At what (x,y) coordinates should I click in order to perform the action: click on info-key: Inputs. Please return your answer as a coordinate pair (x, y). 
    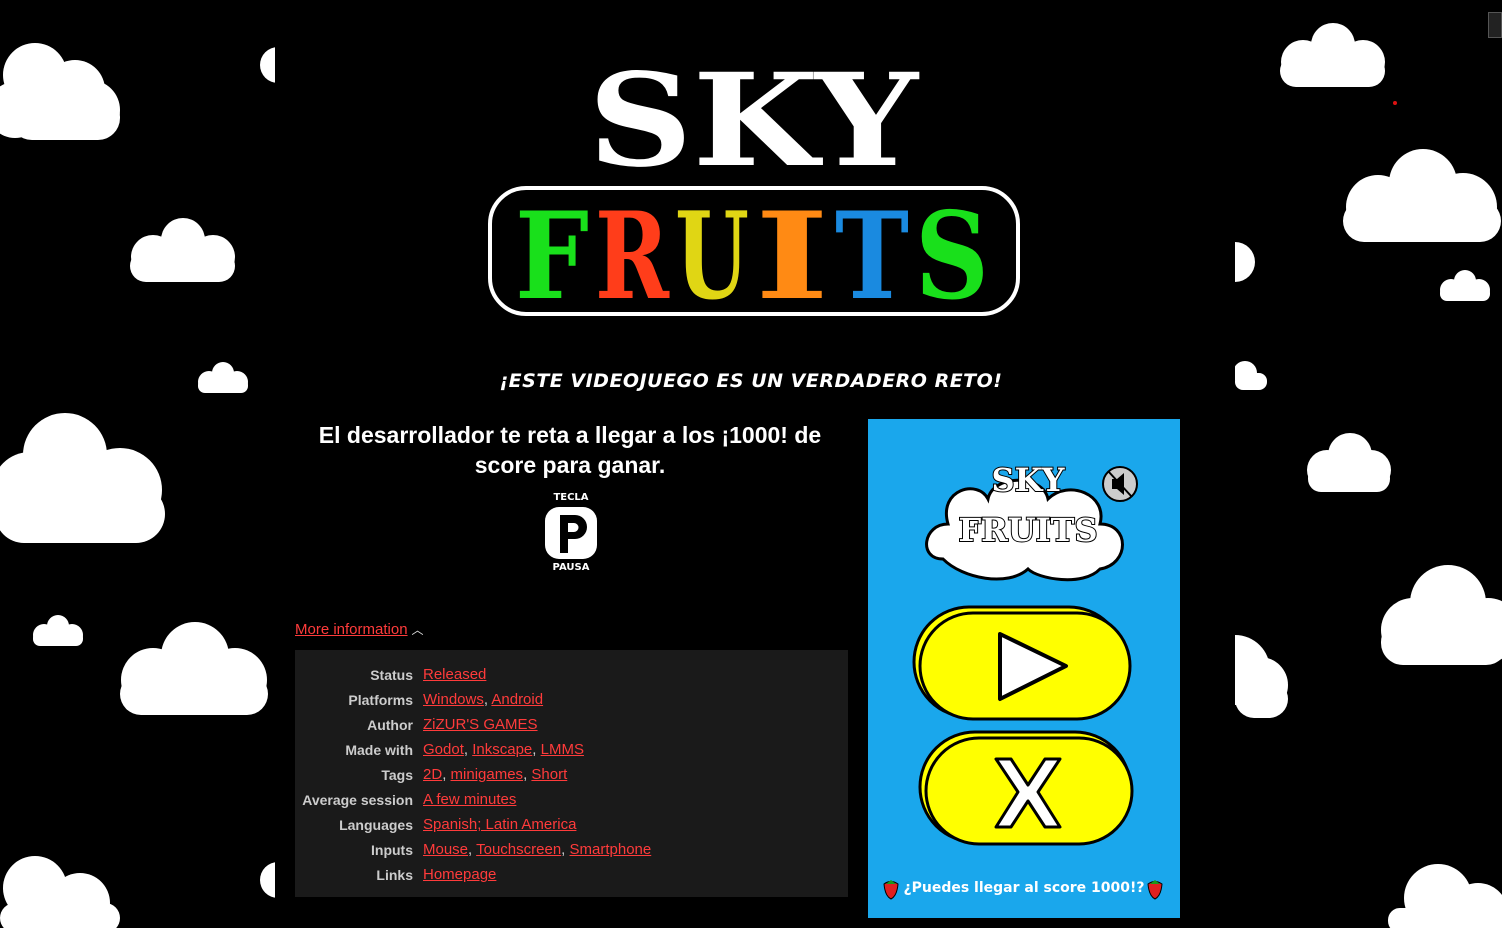
    Looking at the image, I should click on (392, 849).